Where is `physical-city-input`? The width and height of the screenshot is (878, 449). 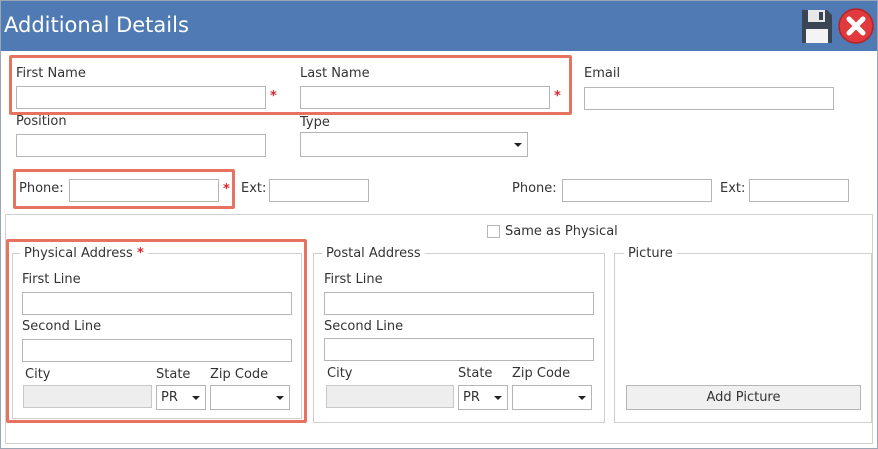 physical-city-input is located at coordinates (87, 396).